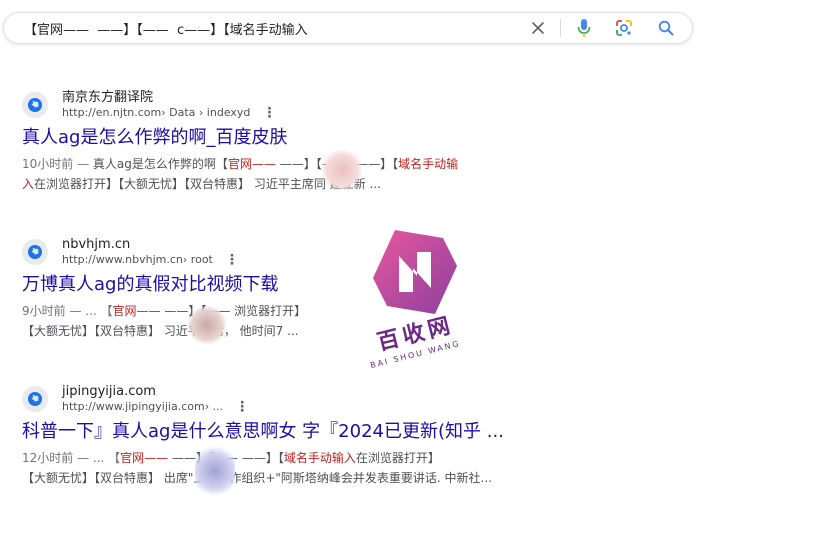 This screenshot has height=536, width=823. I want to click on clear-icon, so click(538, 28).